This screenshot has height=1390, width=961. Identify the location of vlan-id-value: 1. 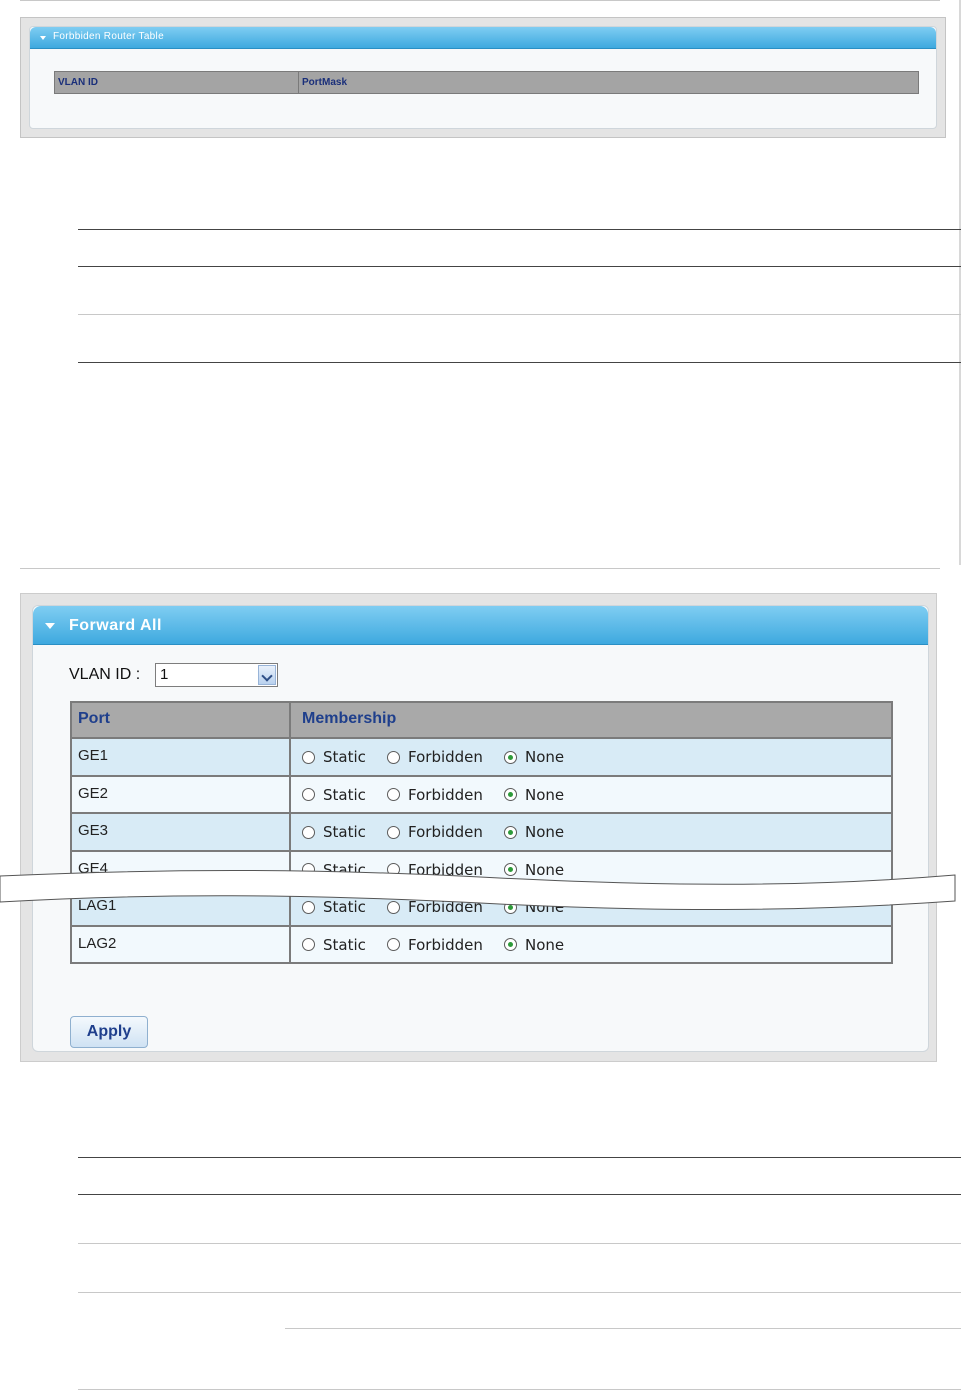
(164, 674).